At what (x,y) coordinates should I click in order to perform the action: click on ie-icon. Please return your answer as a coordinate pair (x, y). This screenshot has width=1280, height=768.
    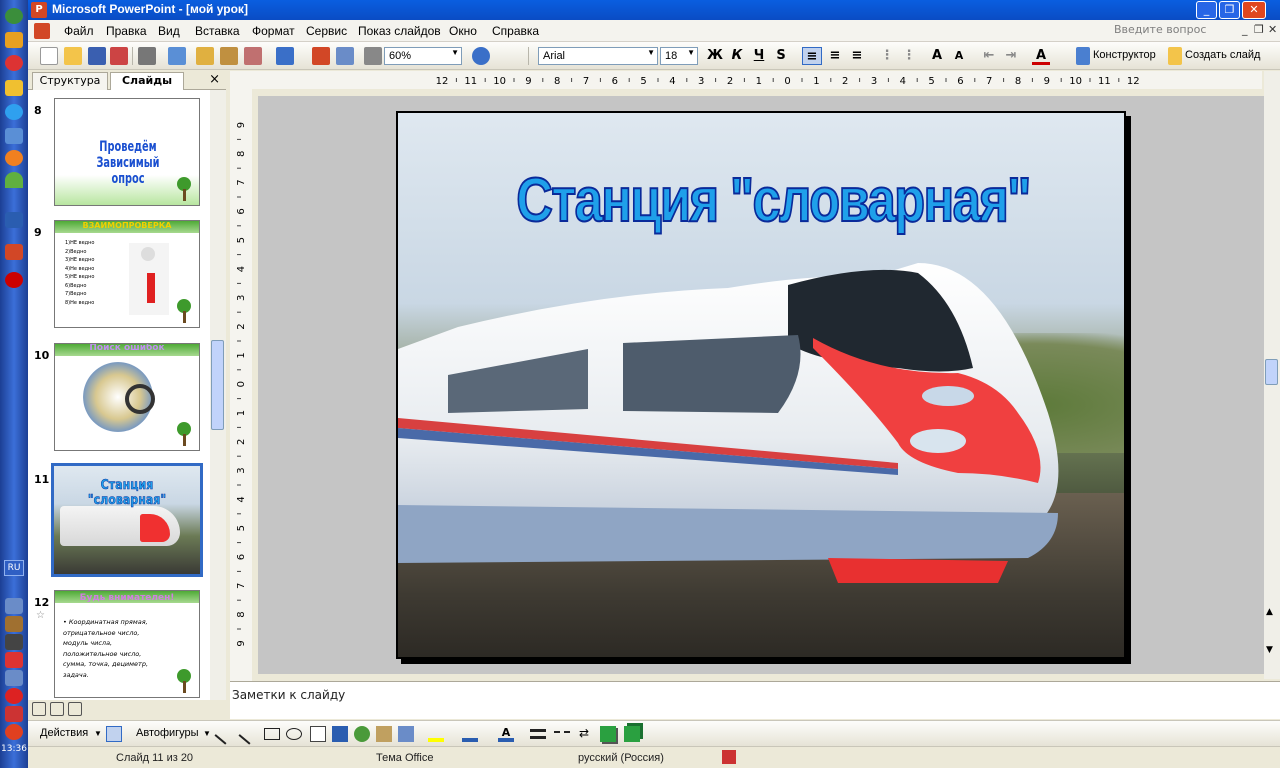
    Looking at the image, I should click on (14, 112).